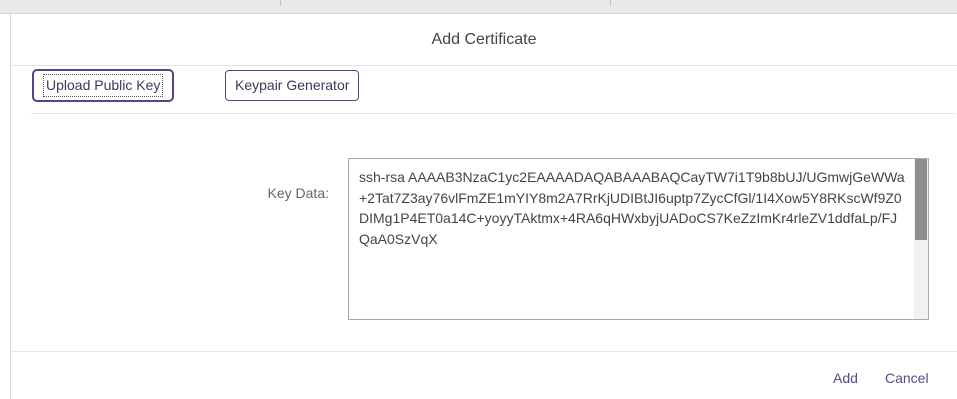 The width and height of the screenshot is (957, 399). I want to click on tab-keypair-generator-label: Keypair Generator, so click(292, 85).